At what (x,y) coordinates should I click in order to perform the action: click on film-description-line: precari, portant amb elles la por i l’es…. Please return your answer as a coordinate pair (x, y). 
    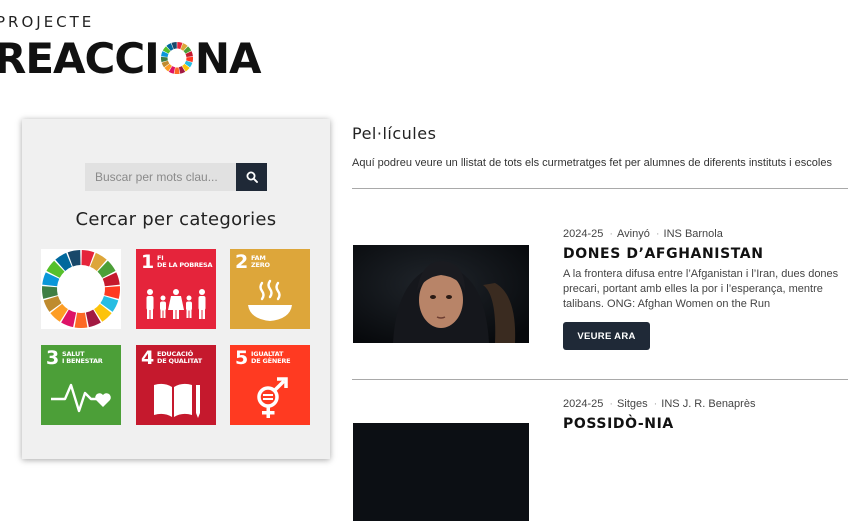
    Looking at the image, I should click on (693, 289).